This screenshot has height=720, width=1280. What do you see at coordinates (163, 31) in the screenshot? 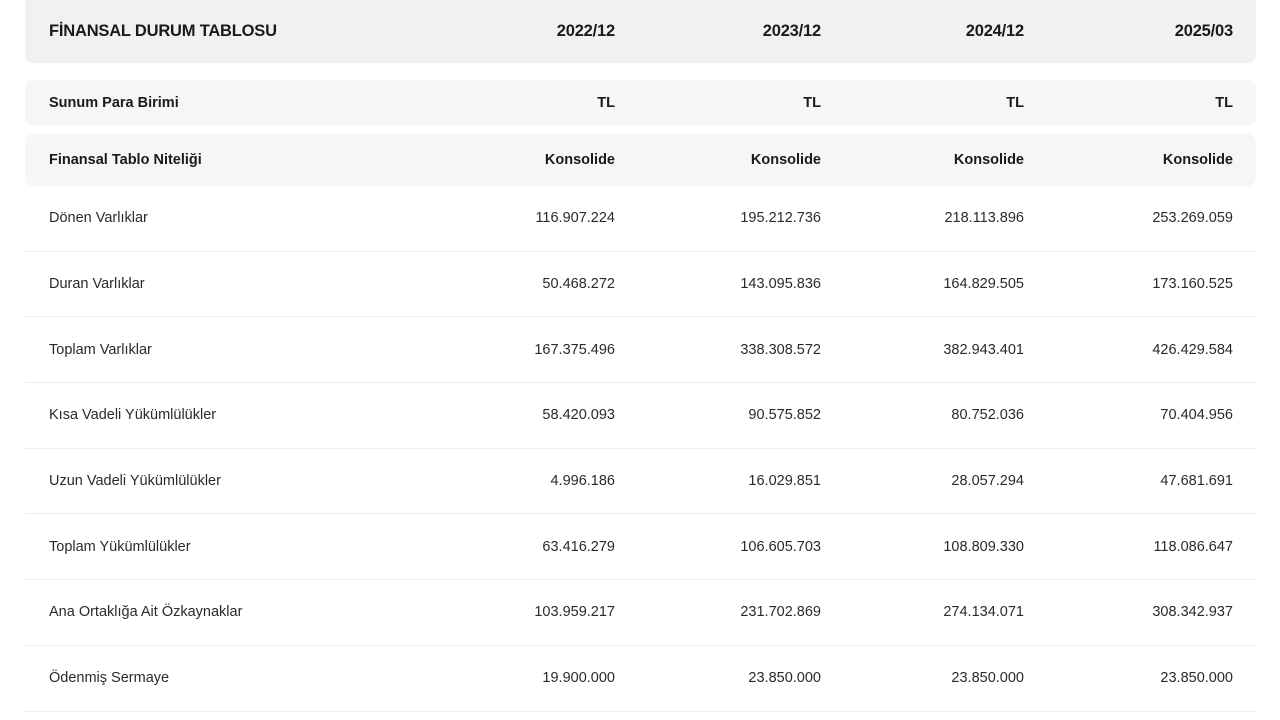
I see `table-title: FİNANSAL DURUM TABLOSU` at bounding box center [163, 31].